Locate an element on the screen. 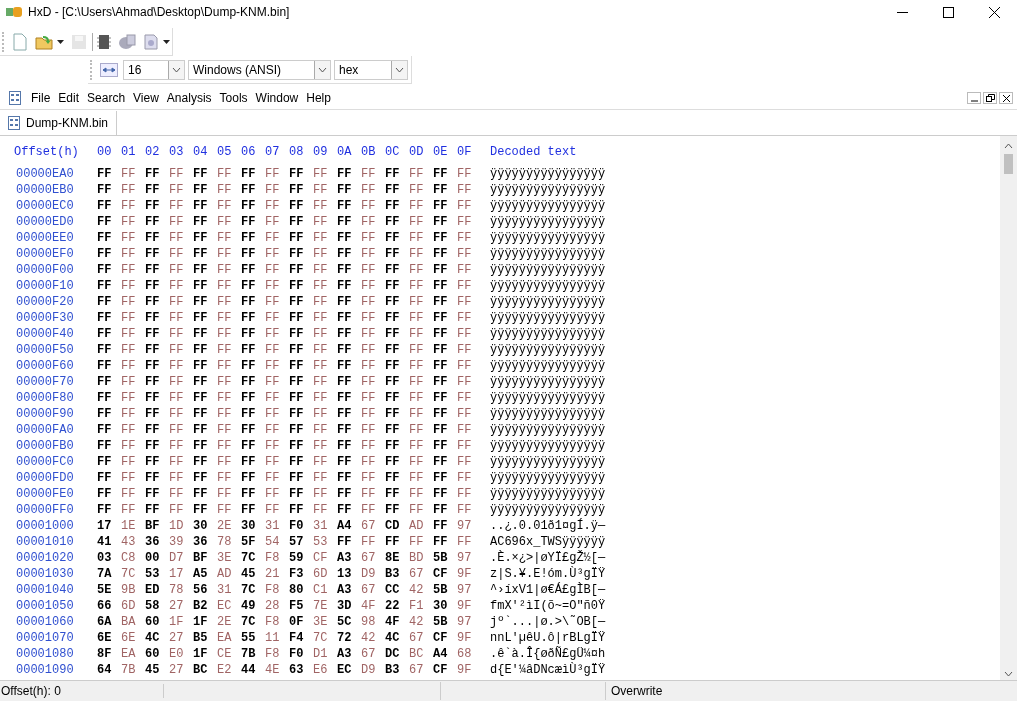 This screenshot has width=1017, height=701. column-header: 05 is located at coordinates (225, 152).